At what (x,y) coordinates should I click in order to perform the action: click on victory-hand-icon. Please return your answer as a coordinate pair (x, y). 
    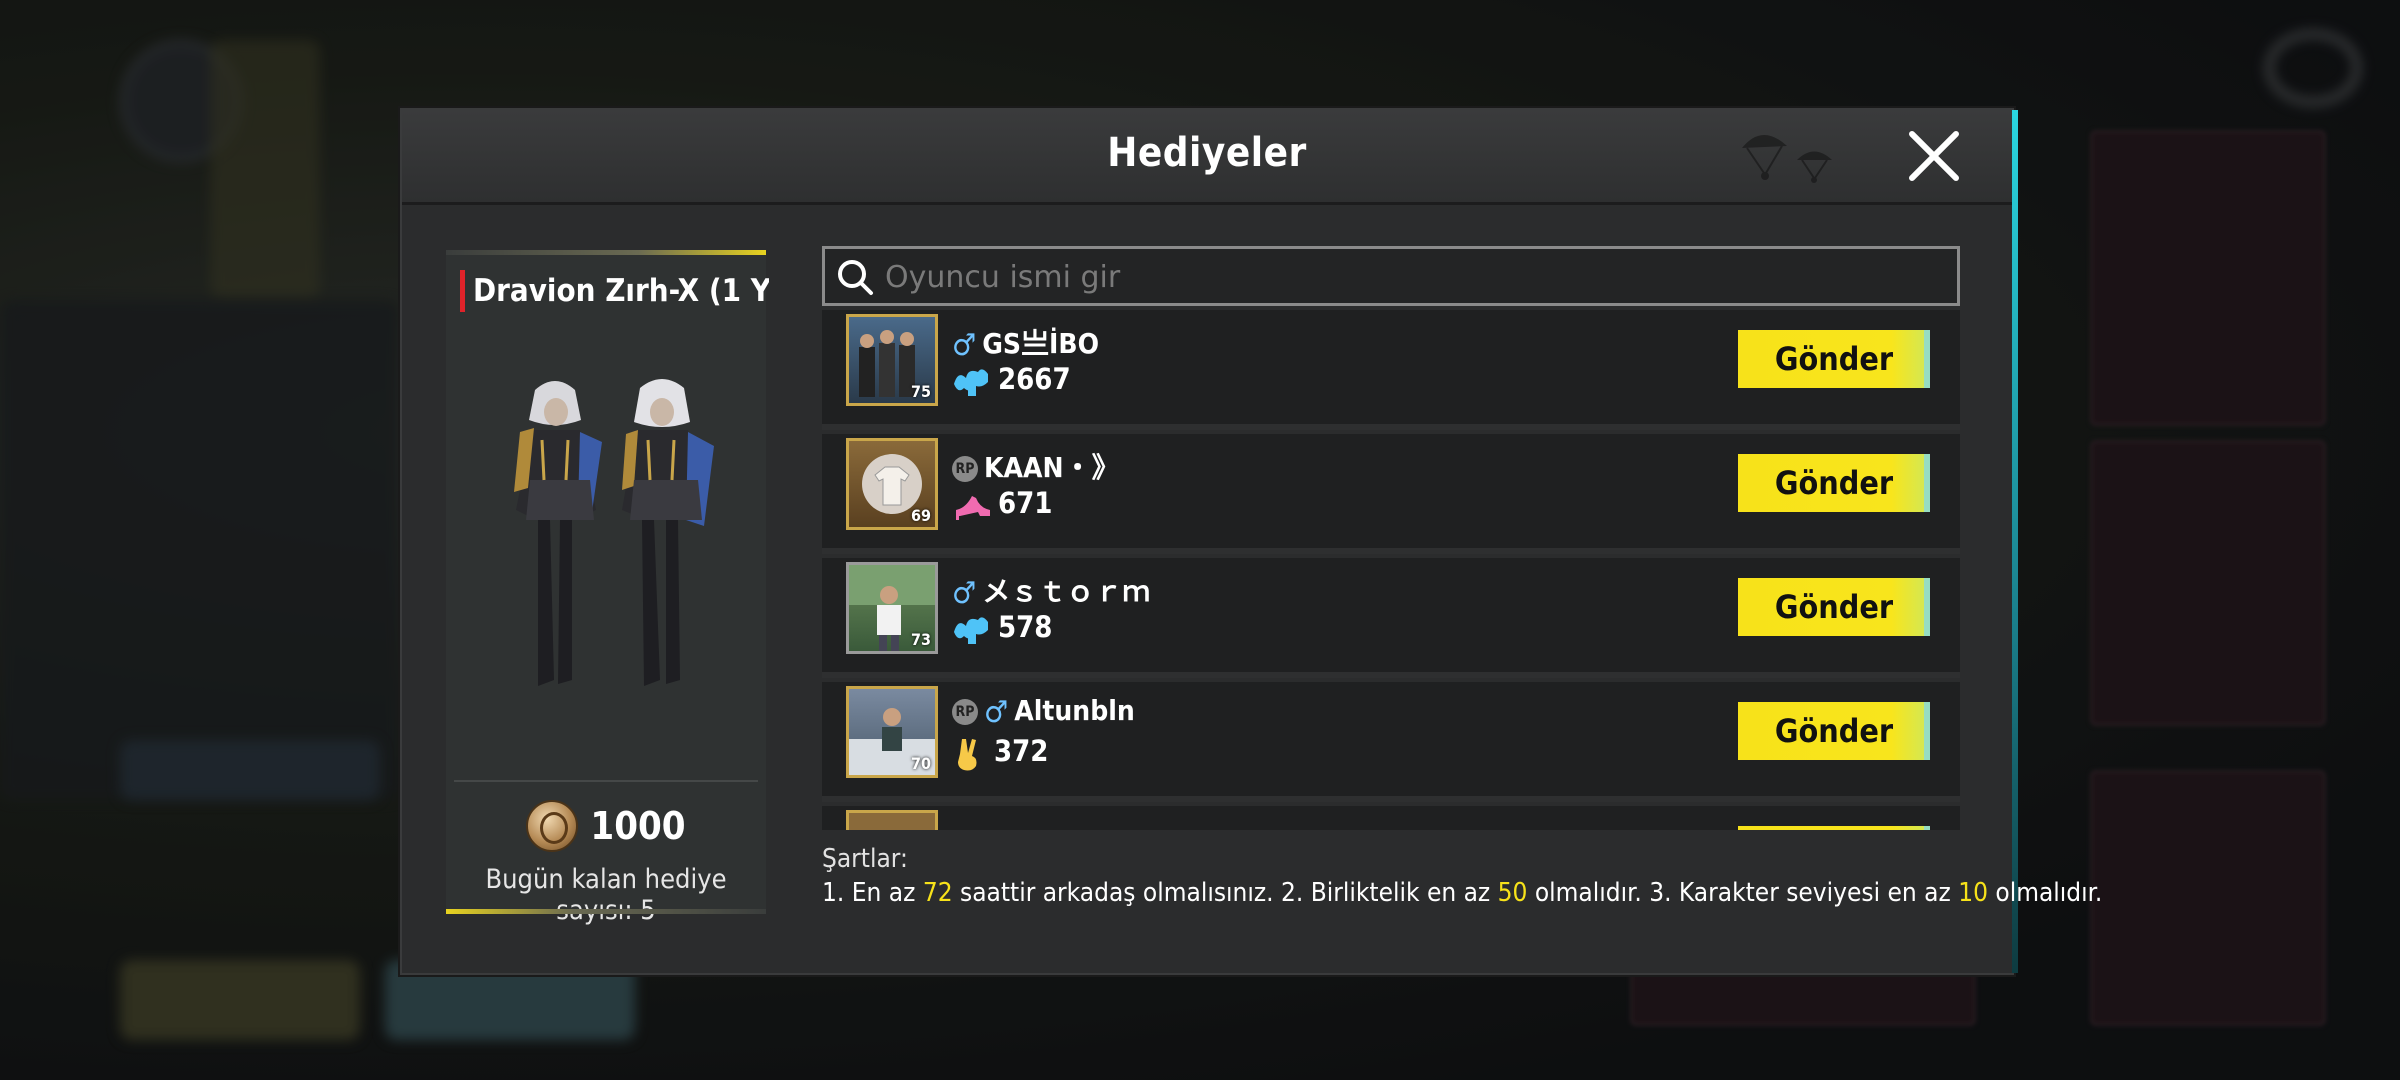
    Looking at the image, I should click on (967, 755).